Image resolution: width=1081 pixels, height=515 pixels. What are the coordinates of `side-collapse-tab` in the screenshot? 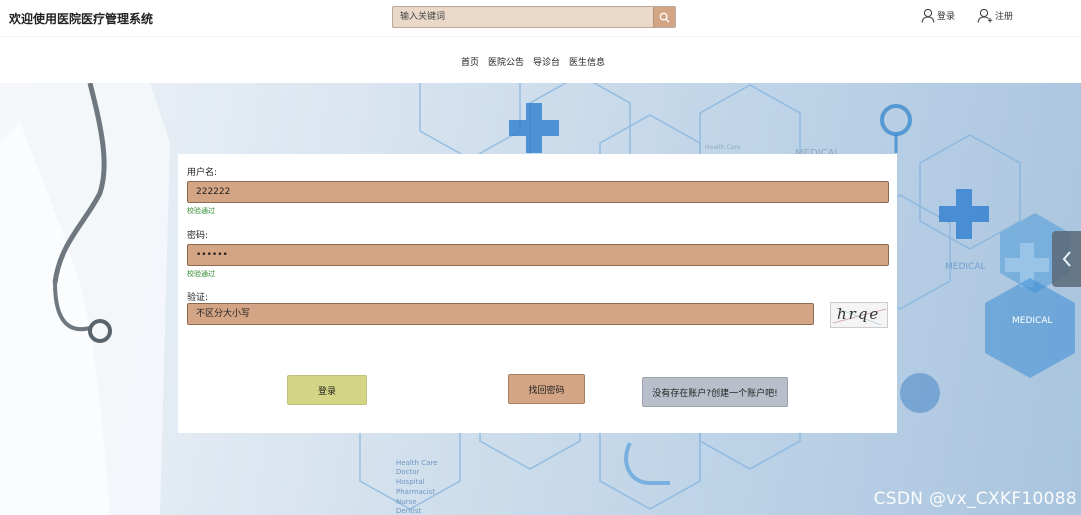 It's located at (1066, 259).